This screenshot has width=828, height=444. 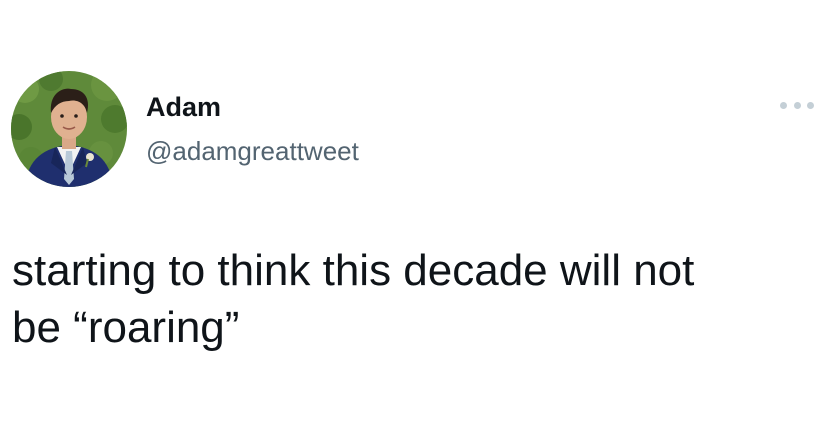 I want to click on more-options-icon, so click(x=797, y=105).